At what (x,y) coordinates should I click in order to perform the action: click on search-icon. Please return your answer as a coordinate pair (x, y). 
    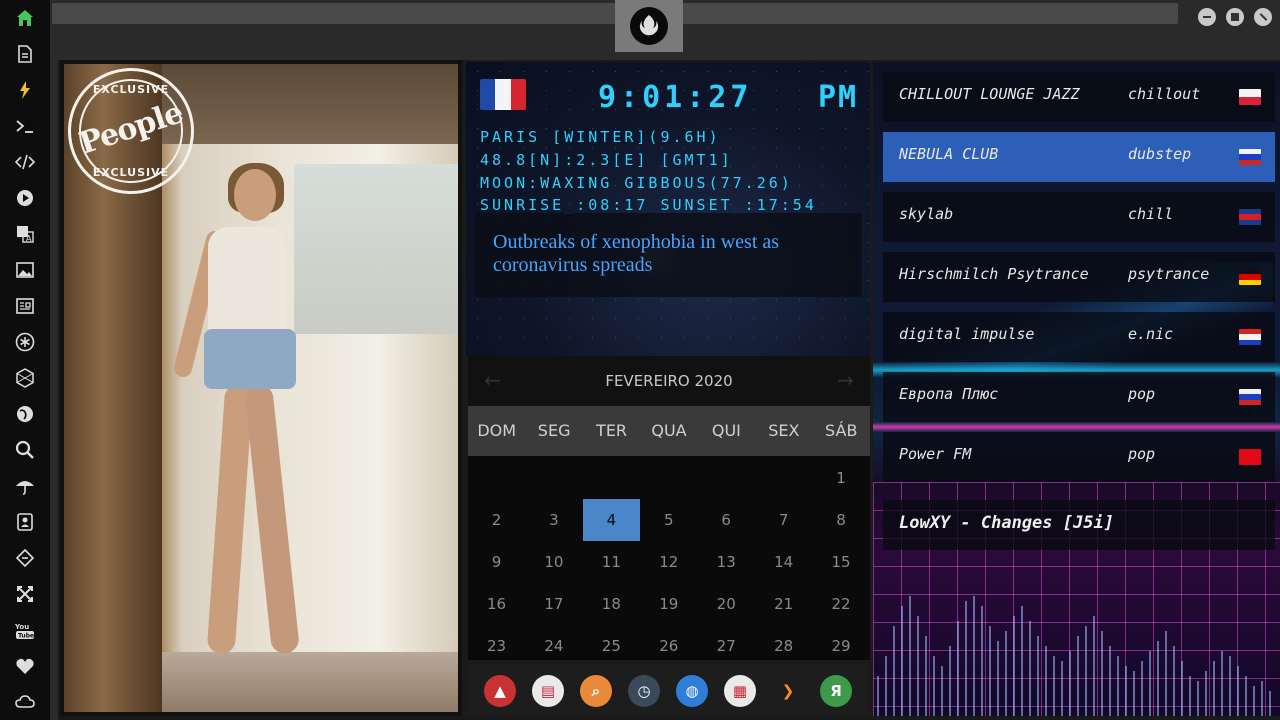
    Looking at the image, I should click on (25, 450).